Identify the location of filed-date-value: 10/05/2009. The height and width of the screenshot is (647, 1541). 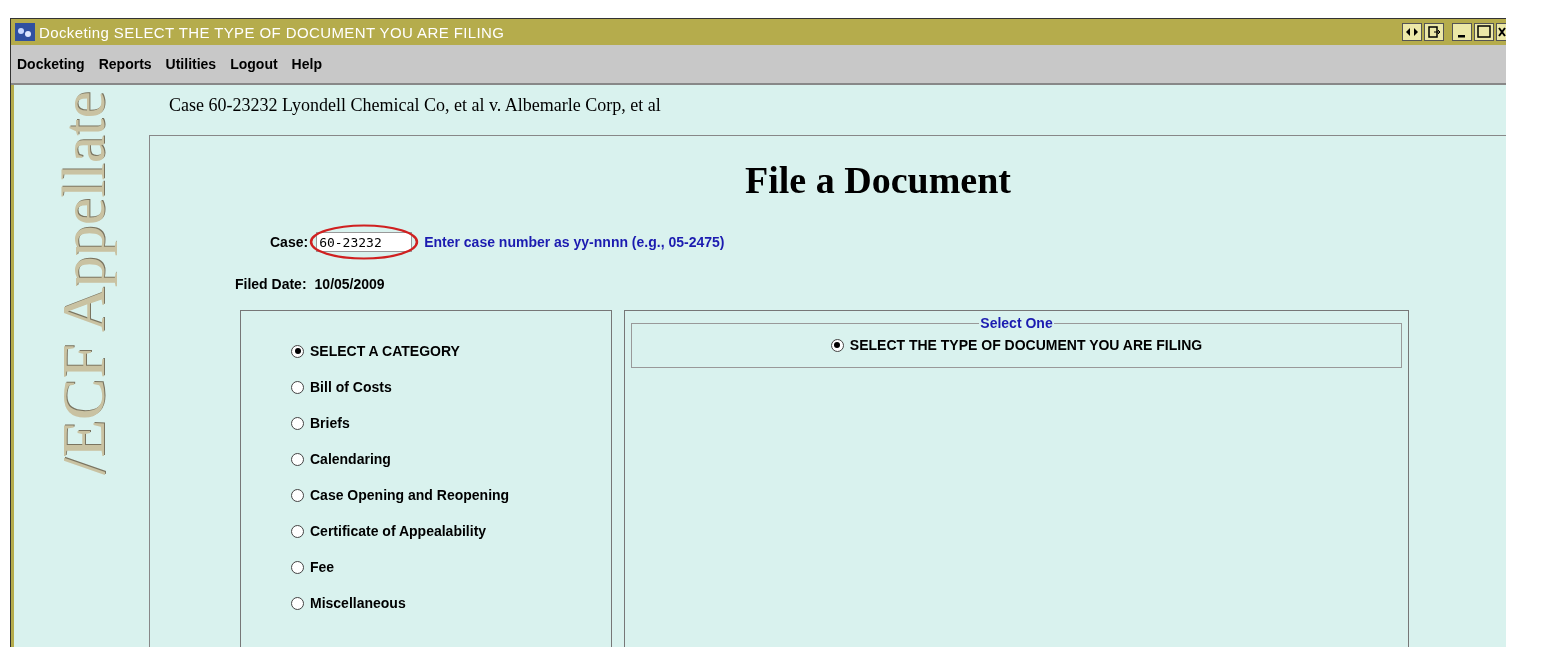
(349, 284).